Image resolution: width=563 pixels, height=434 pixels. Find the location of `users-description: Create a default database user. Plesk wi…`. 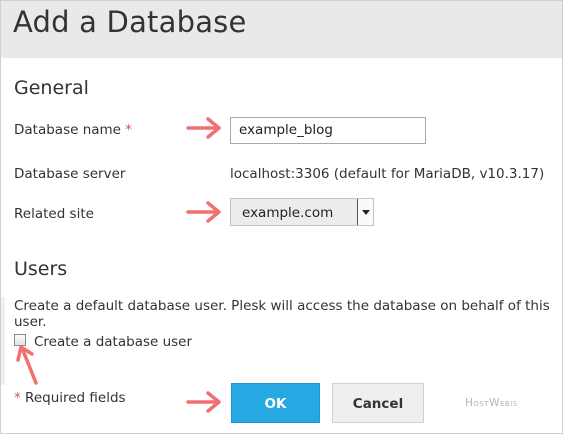

users-description: Create a default database user. Plesk wi… is located at coordinates (282, 314).